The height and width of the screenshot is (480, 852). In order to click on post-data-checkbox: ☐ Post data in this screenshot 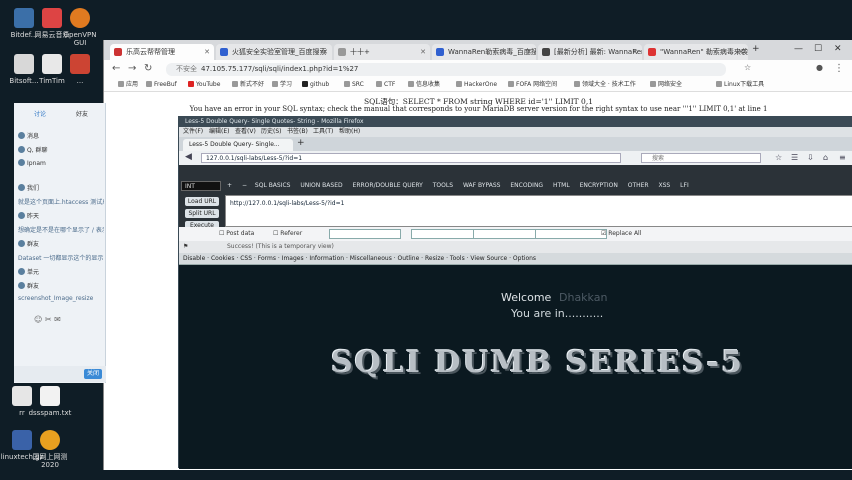, I will do `click(236, 234)`.